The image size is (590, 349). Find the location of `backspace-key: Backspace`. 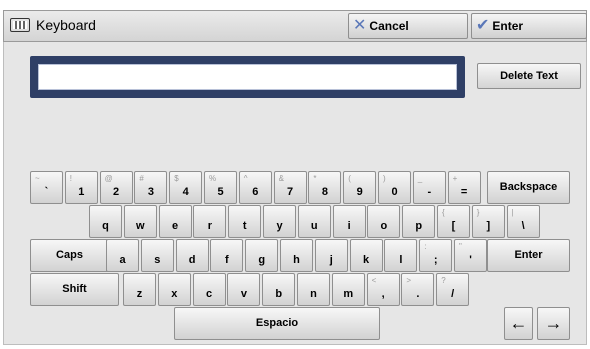

backspace-key: Backspace is located at coordinates (528, 187).